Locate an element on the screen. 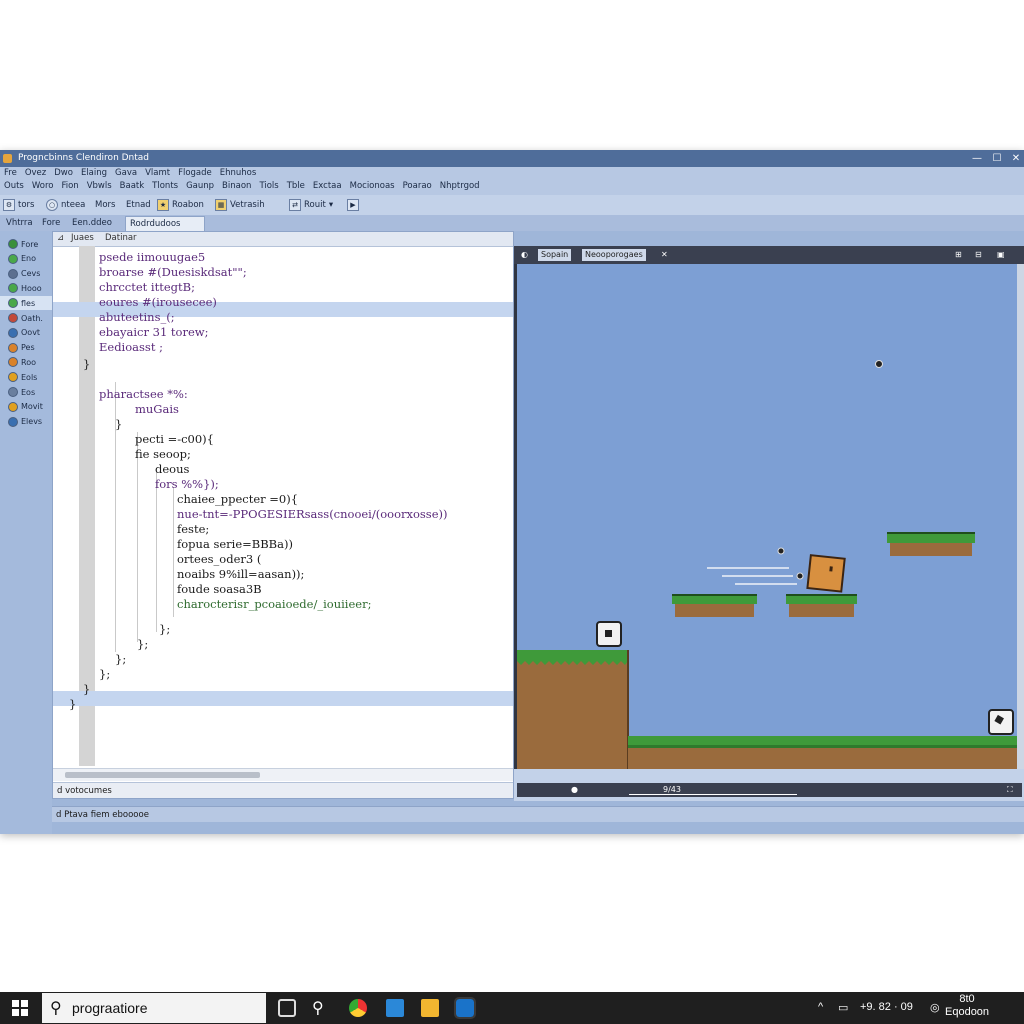  code-line: deous is located at coordinates (172, 469).